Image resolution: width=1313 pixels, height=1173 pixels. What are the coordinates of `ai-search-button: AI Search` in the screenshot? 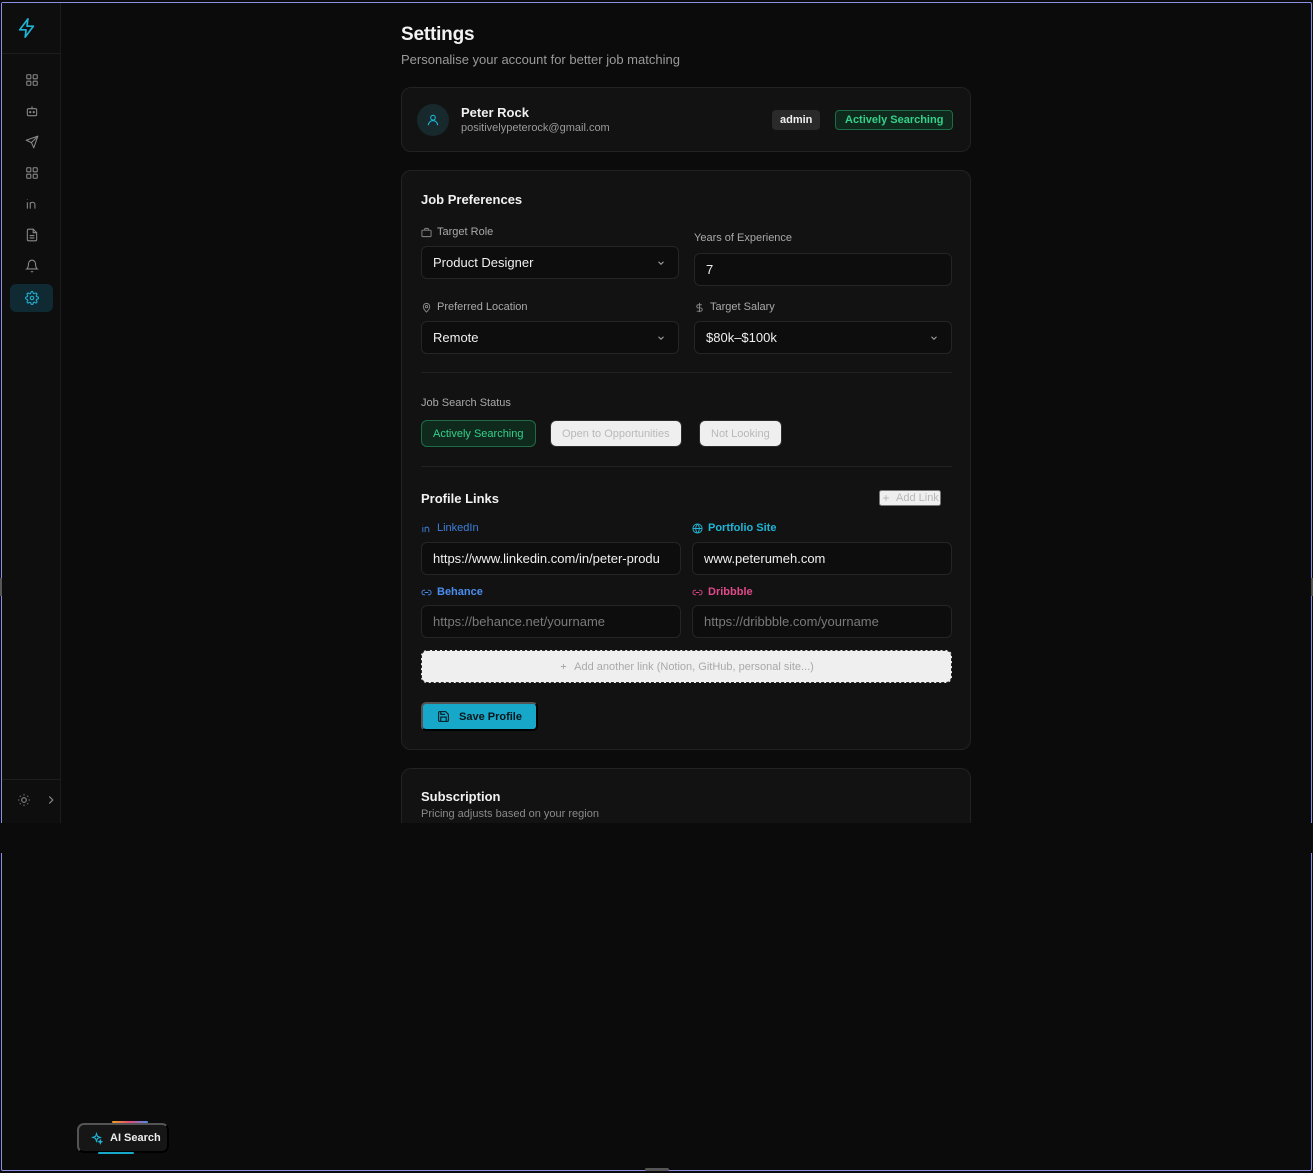 It's located at (123, 1138).